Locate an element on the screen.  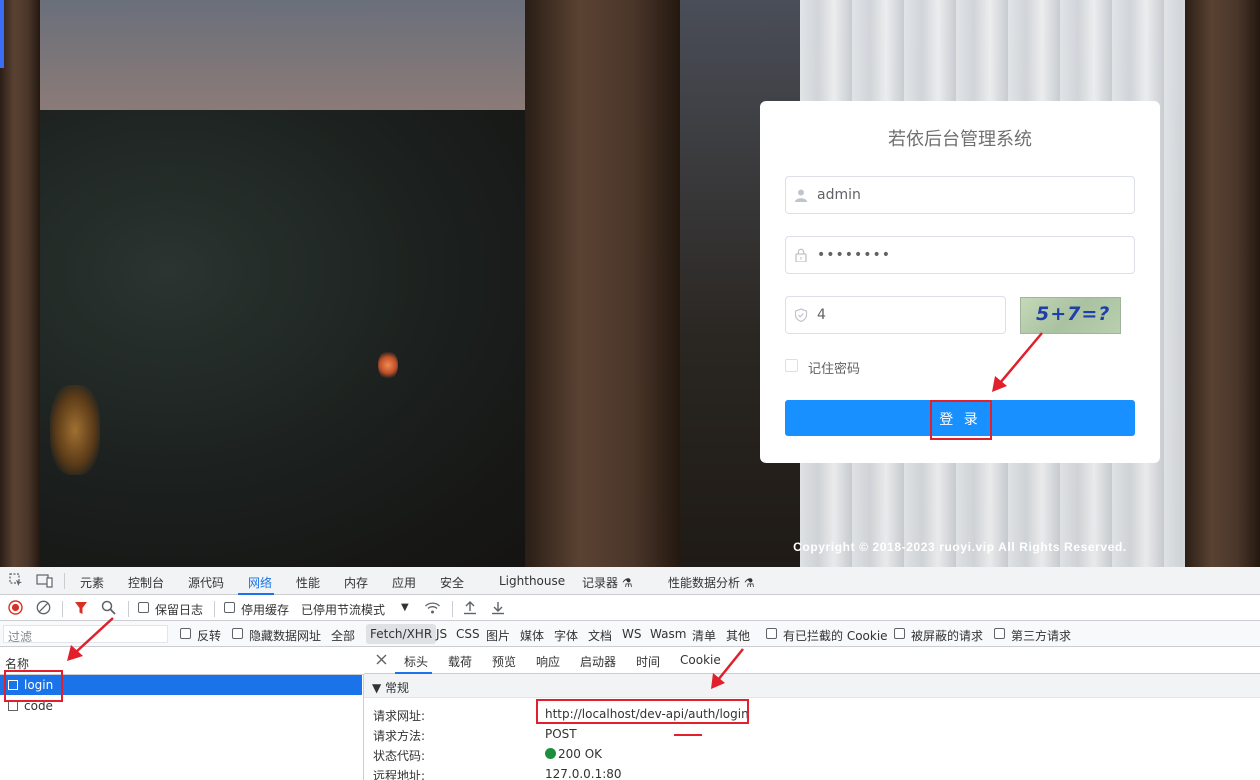
tab-cookies: Cookie is located at coordinates (700, 660).